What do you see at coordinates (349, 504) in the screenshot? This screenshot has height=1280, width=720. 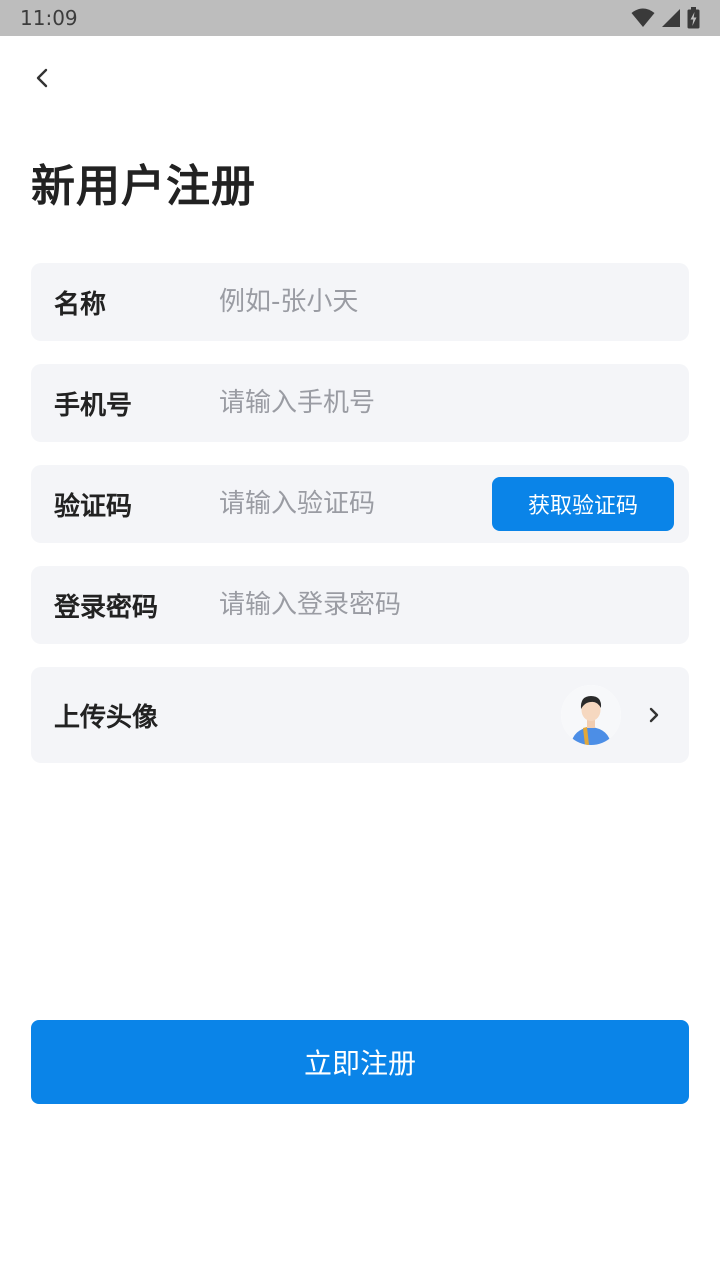 I see `code-input` at bounding box center [349, 504].